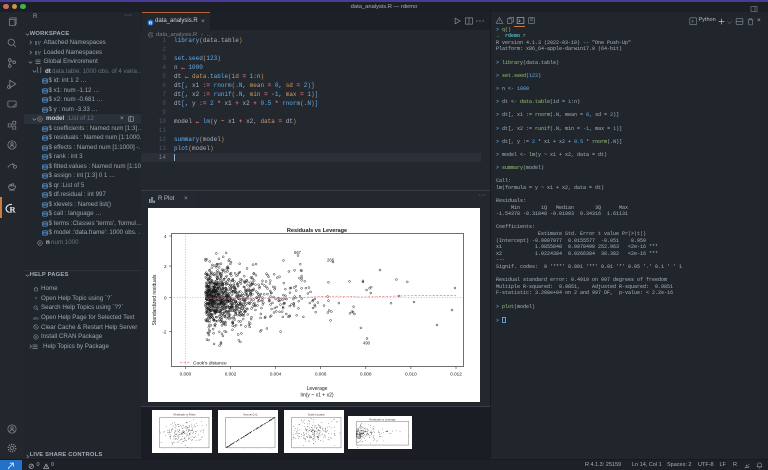 This screenshot has width=768, height=470. I want to click on svg-text: Scale-Location, so click(316, 415).